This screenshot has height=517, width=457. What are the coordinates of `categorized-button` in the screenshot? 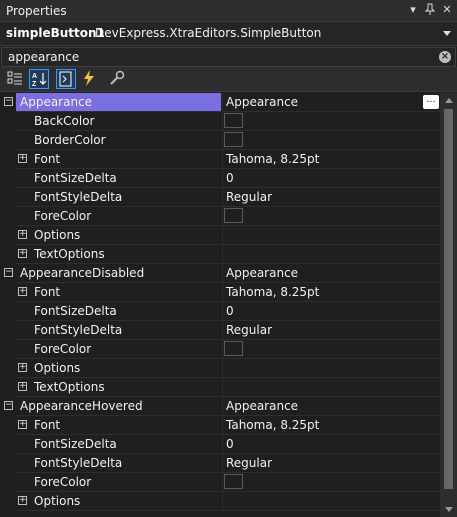 It's located at (16, 79).